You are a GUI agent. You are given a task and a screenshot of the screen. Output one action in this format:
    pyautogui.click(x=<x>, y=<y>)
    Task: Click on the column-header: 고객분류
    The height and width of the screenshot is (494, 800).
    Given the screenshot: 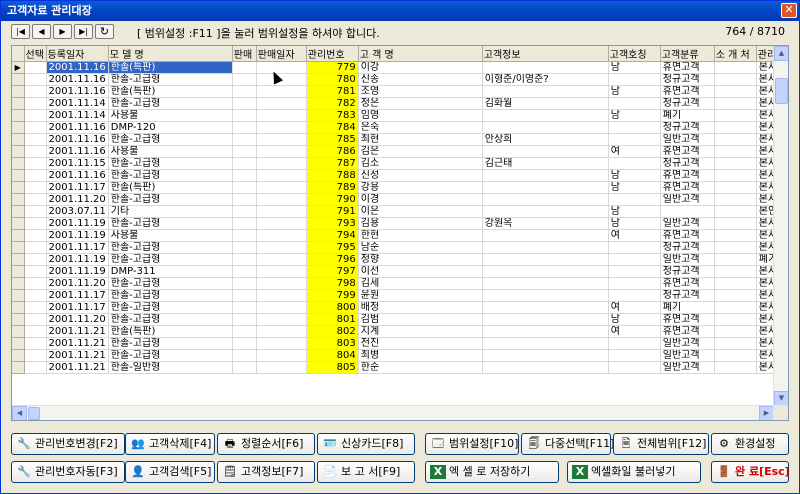 What is the action you would take?
    pyautogui.click(x=687, y=54)
    